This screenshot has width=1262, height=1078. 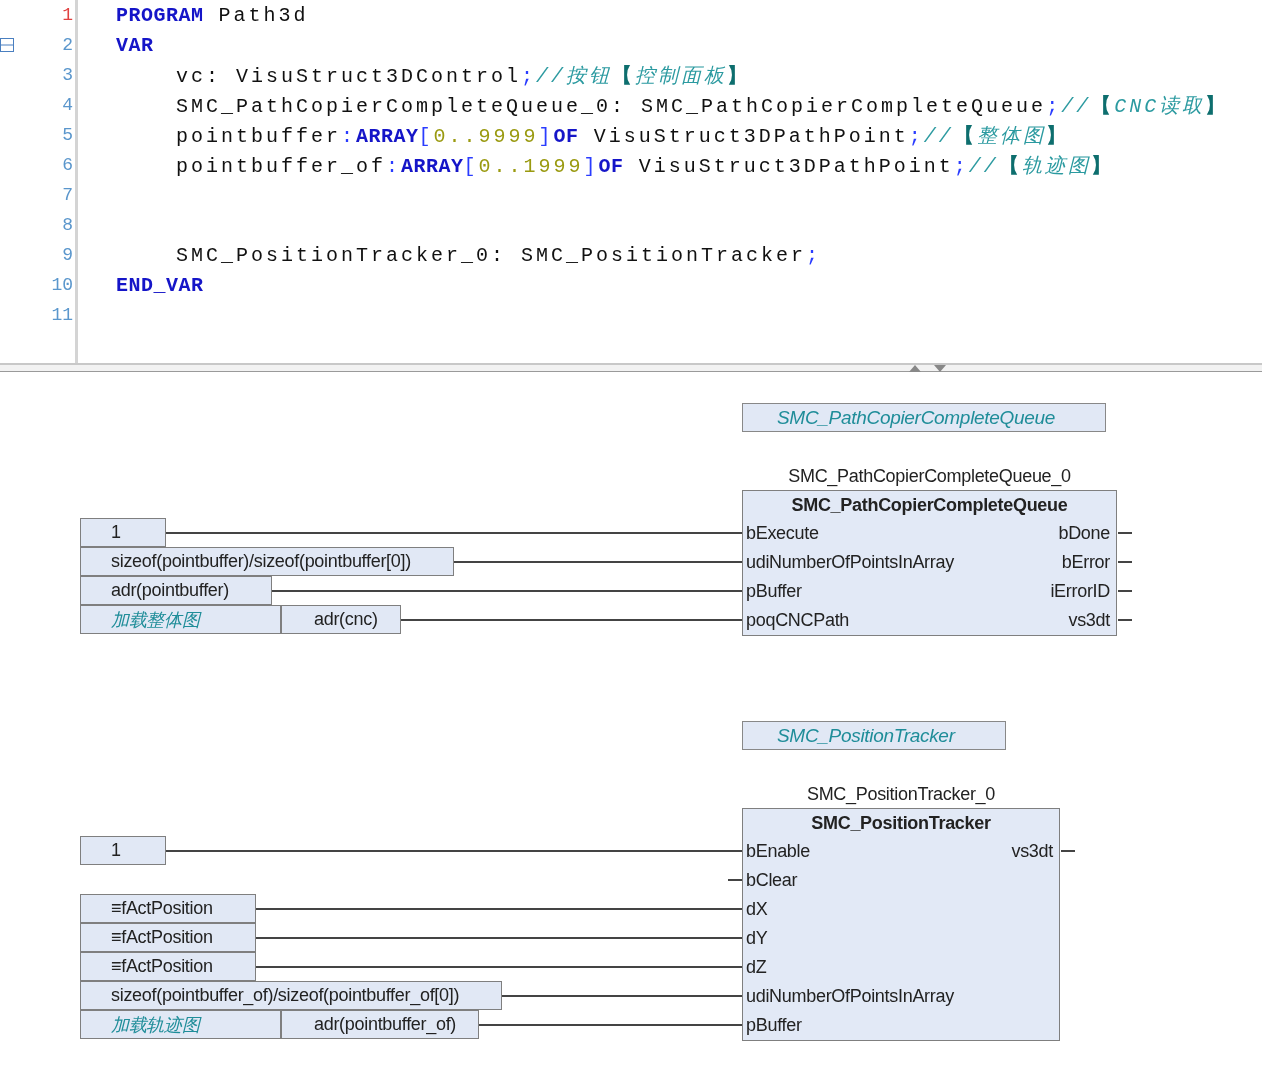 I want to click on line-number: 3, so click(x=67, y=75).